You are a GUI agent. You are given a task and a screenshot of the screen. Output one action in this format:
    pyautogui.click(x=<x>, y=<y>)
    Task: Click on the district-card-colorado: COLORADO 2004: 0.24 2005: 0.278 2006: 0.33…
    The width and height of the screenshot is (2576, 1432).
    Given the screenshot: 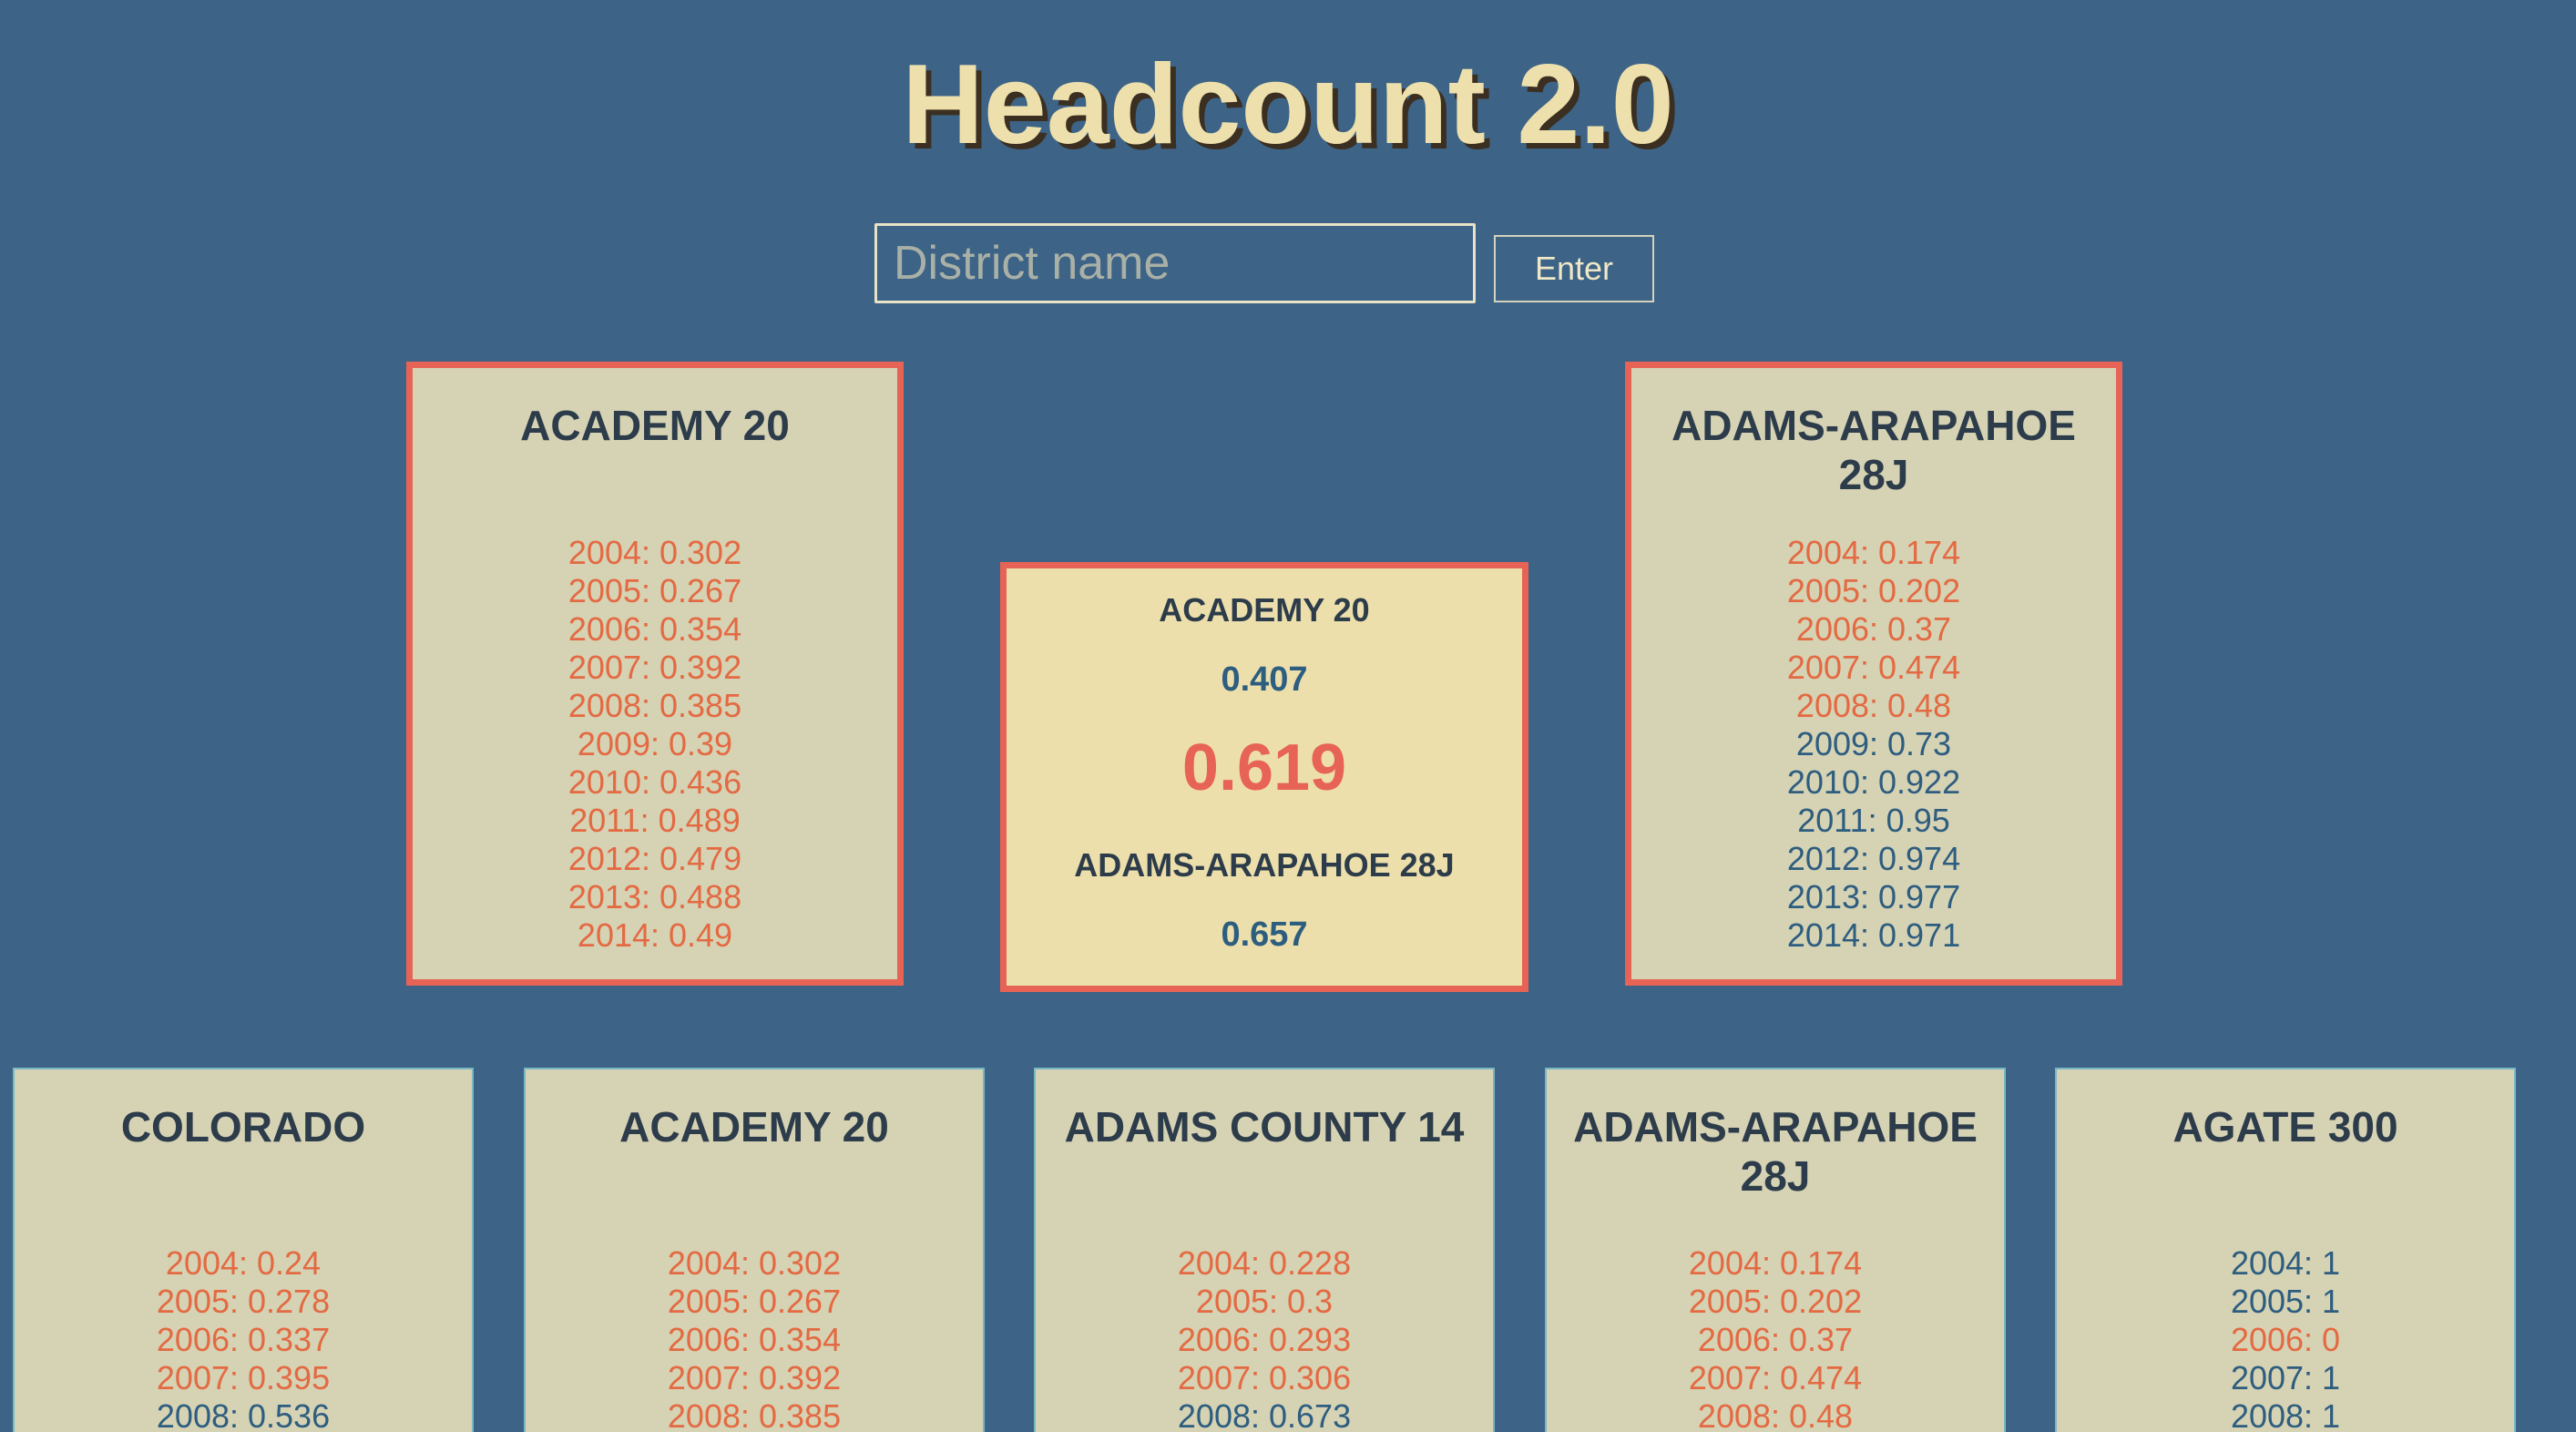 What is the action you would take?
    pyautogui.click(x=244, y=1250)
    